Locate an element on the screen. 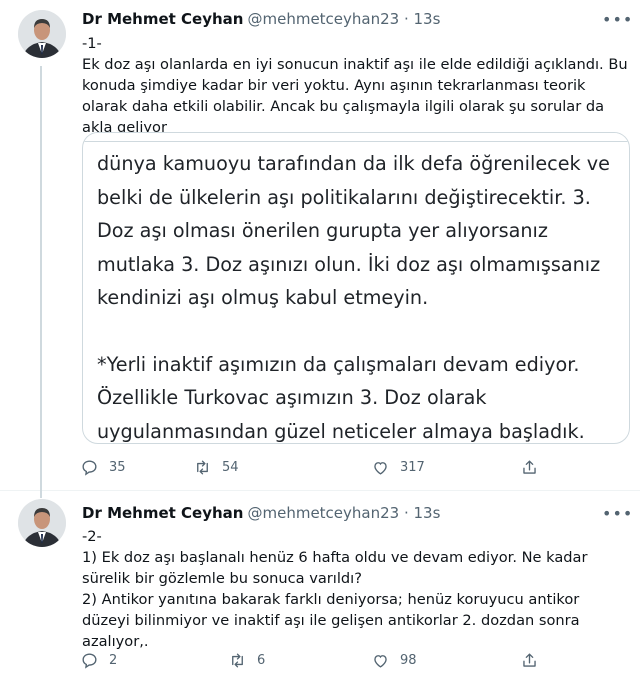 The image size is (640, 686). reply-count: 2 is located at coordinates (113, 660).